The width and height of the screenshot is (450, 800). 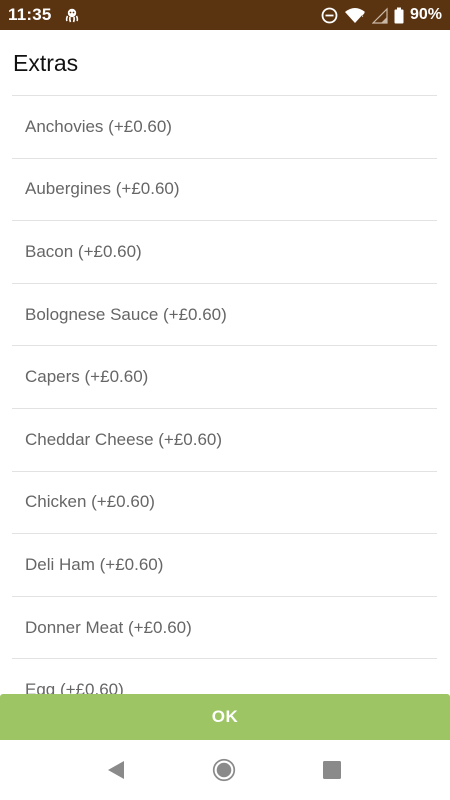 I want to click on recents-icon, so click(x=332, y=770).